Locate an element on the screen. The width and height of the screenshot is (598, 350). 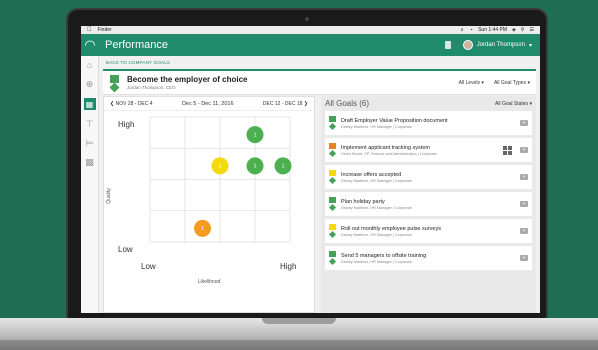
y-axis-high-label: High is located at coordinates (126, 124).